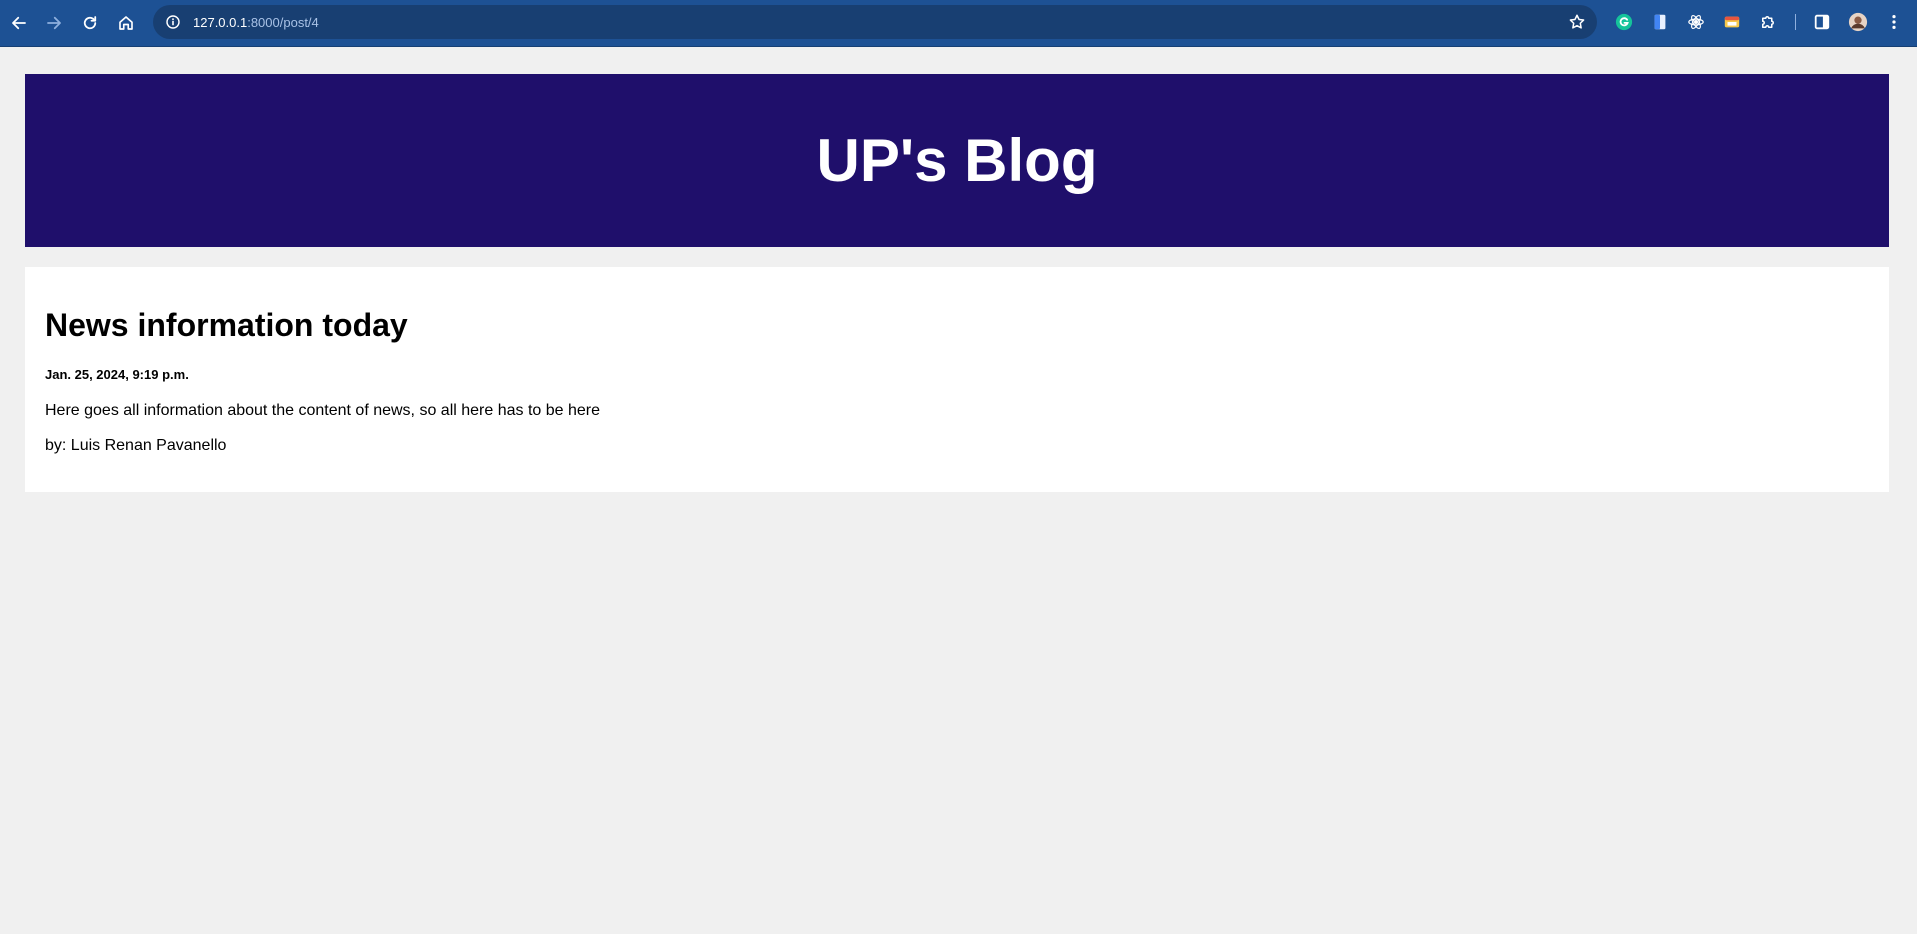 The image size is (1917, 934). What do you see at coordinates (283, 22) in the screenshot?
I see `url-path: :8000/post/4` at bounding box center [283, 22].